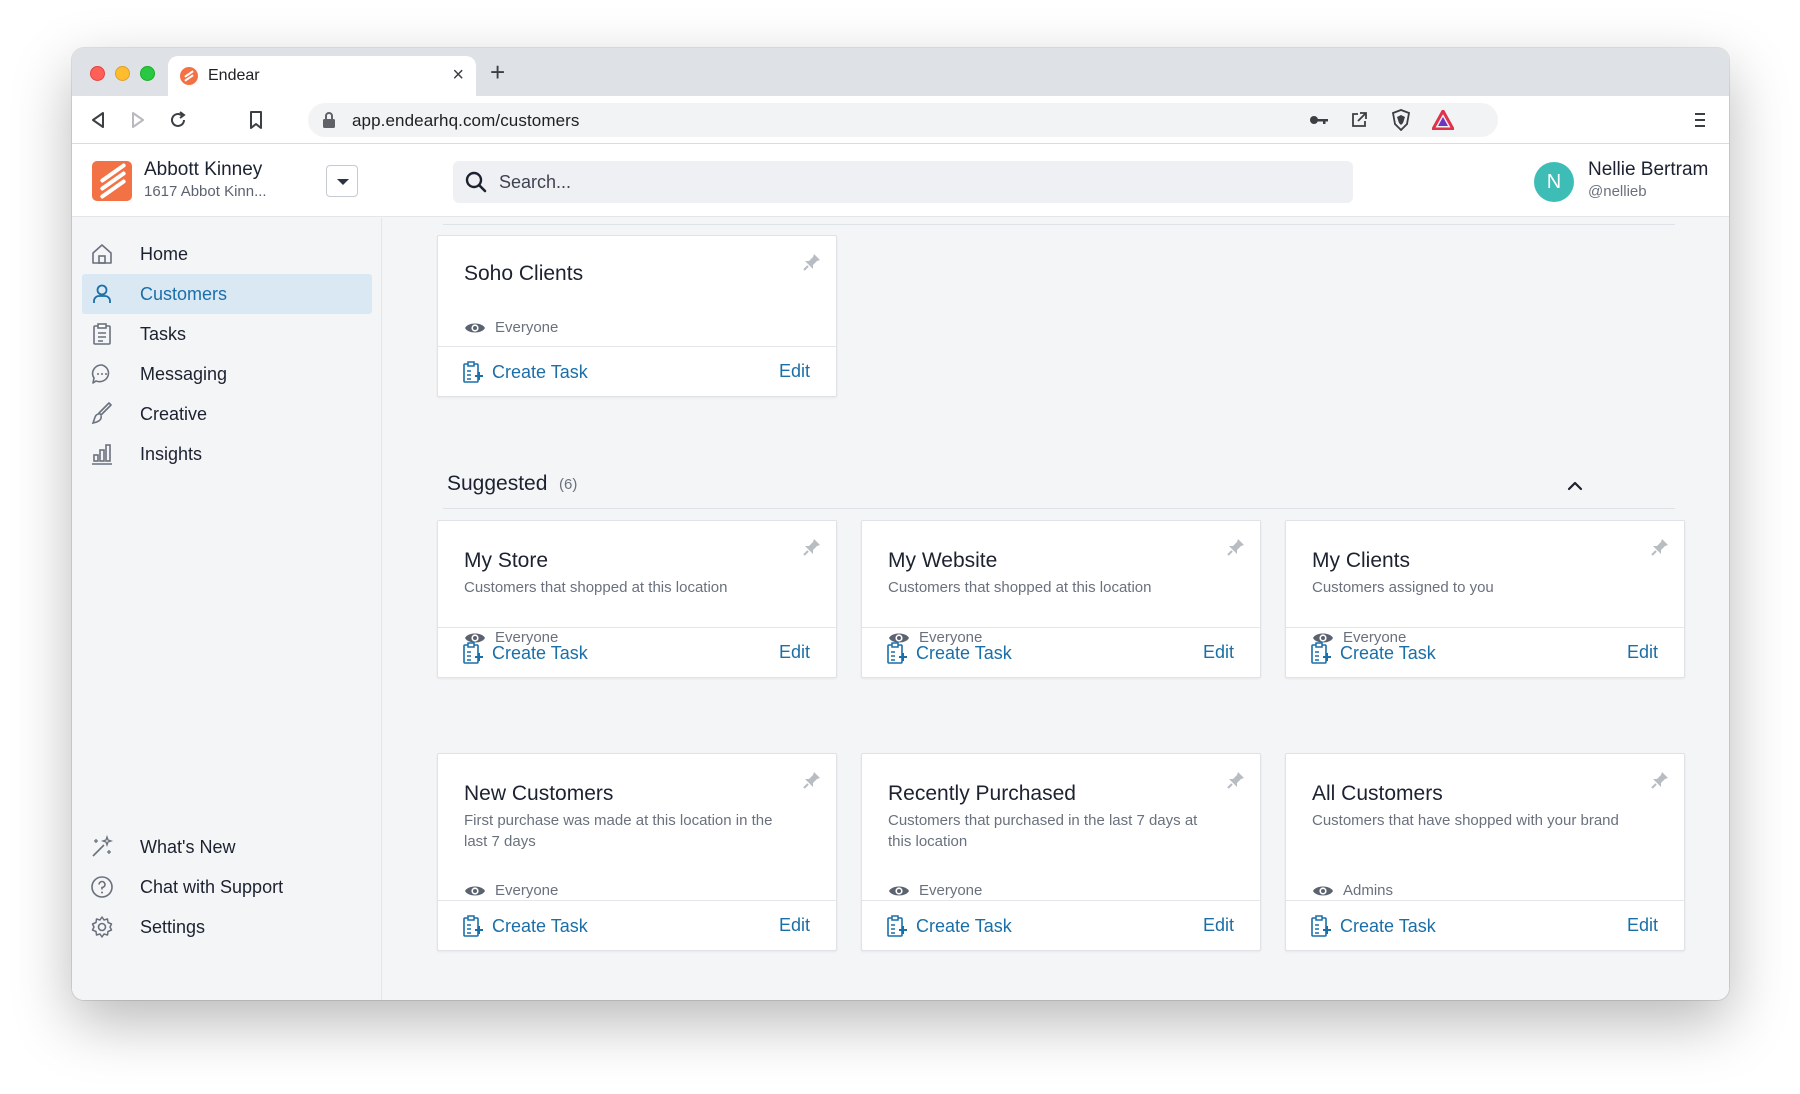 Image resolution: width=1800 pixels, height=1094 pixels. I want to click on forward-icon, so click(138, 120).